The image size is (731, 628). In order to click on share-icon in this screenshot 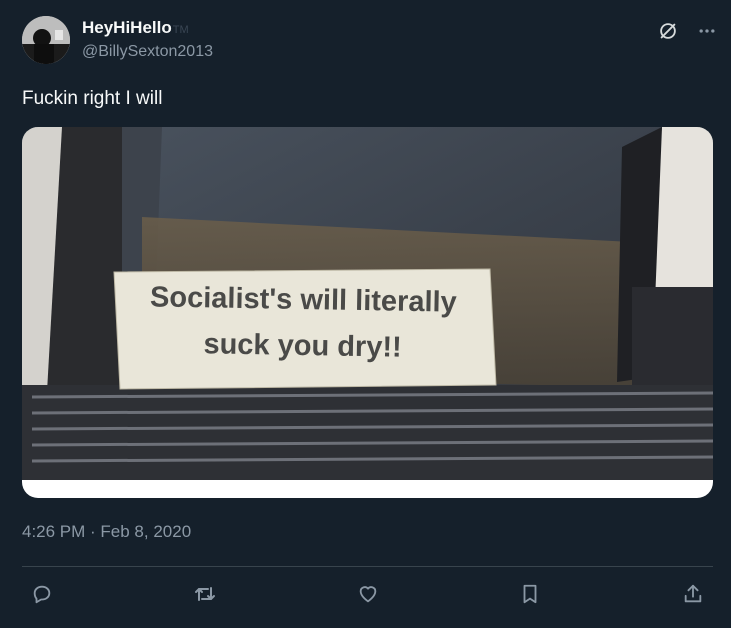, I will do `click(693, 596)`.